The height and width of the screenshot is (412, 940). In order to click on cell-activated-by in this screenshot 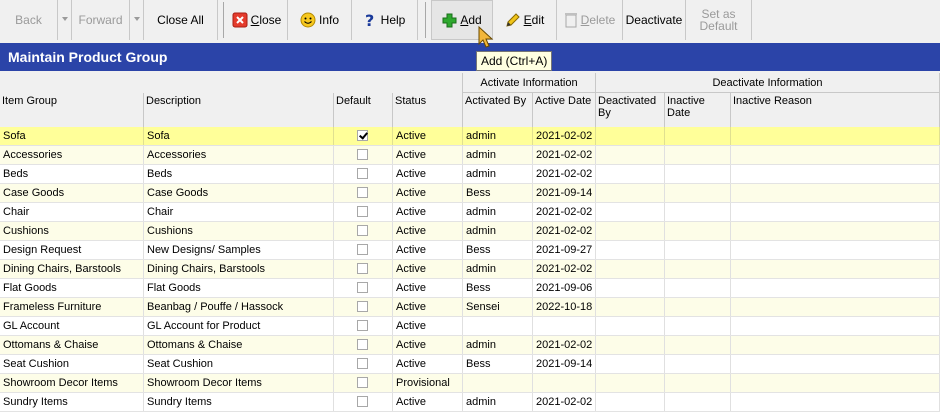, I will do `click(498, 383)`.